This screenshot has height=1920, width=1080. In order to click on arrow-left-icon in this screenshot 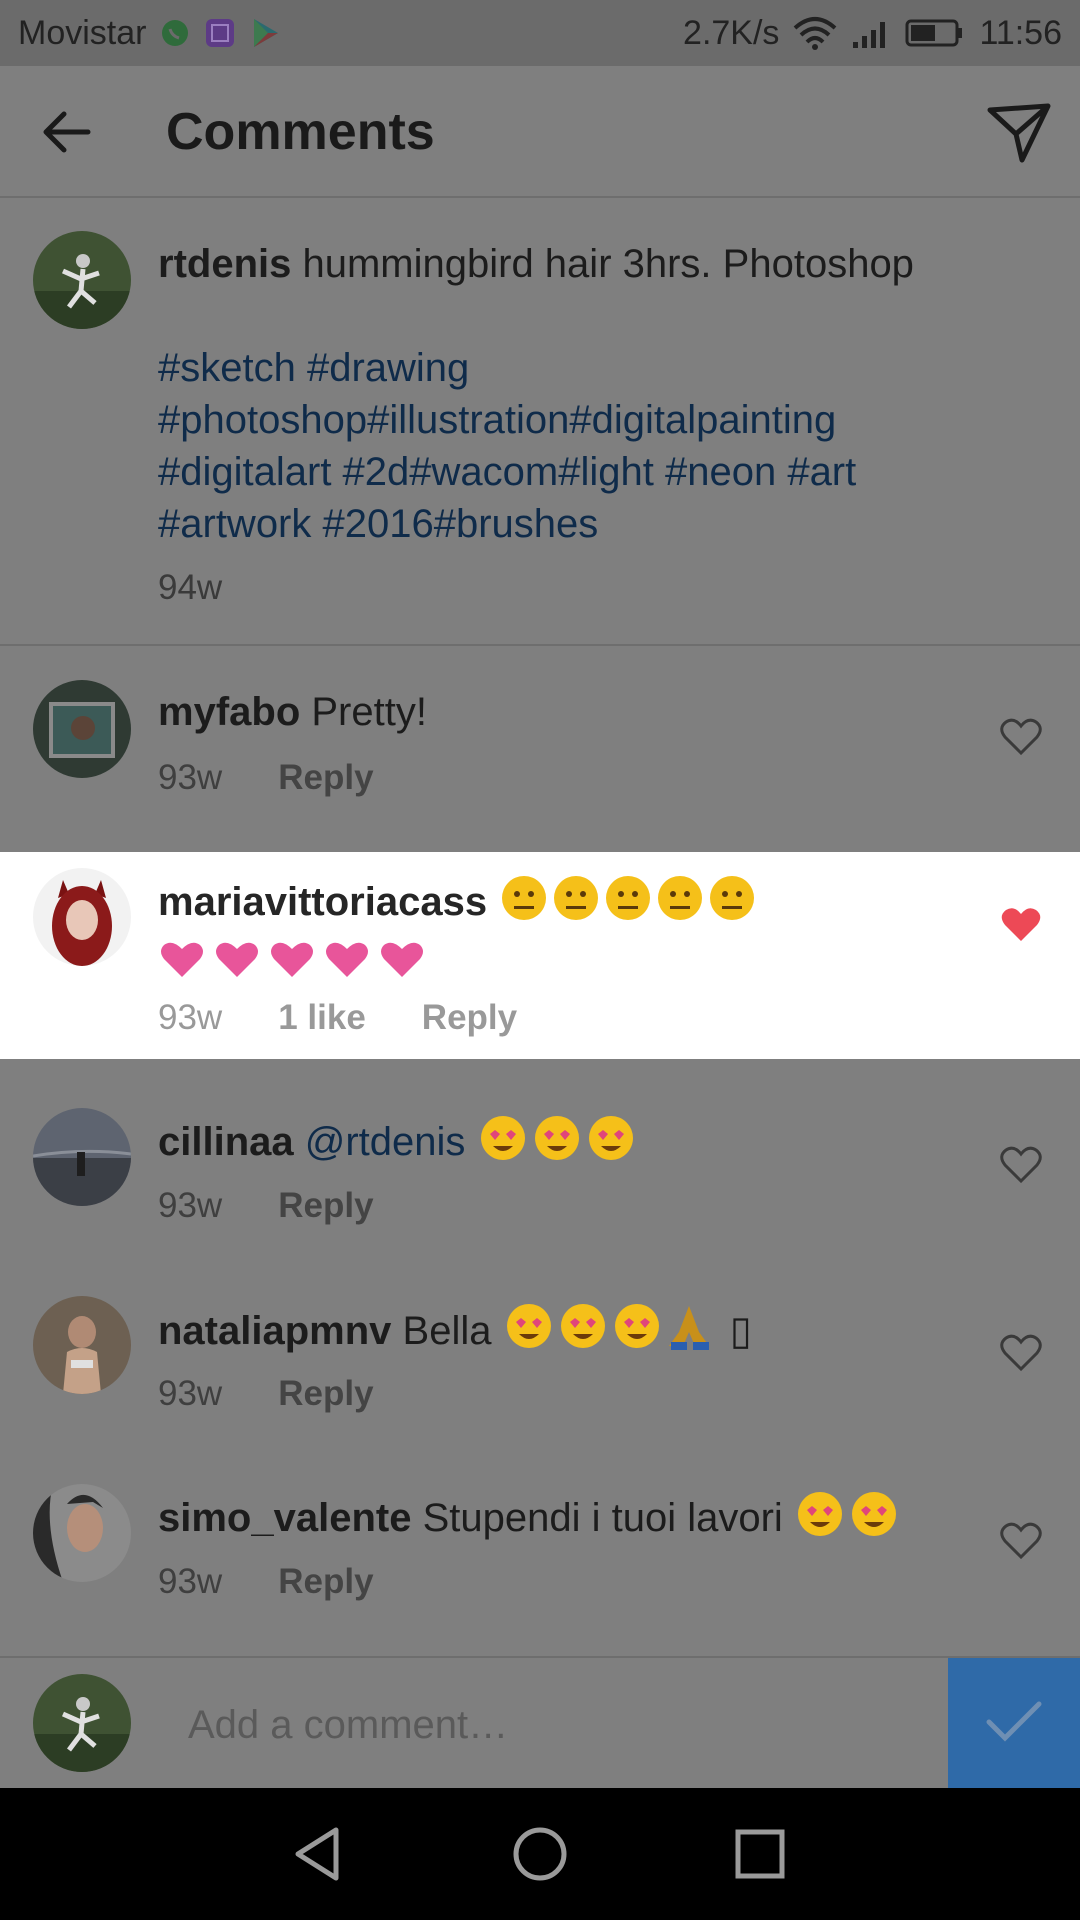, I will do `click(66, 132)`.